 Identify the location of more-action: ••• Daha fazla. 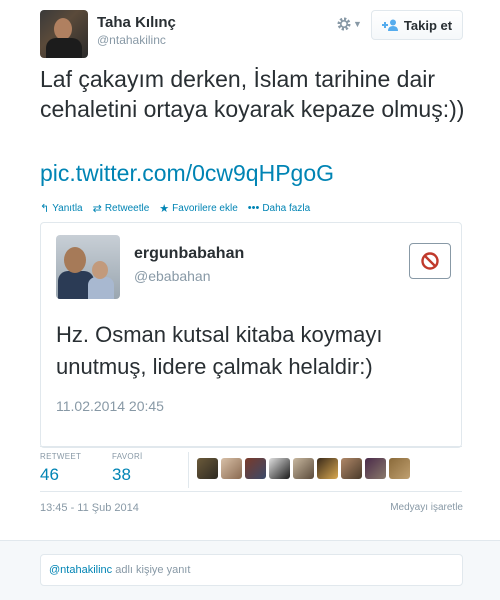
(279, 208).